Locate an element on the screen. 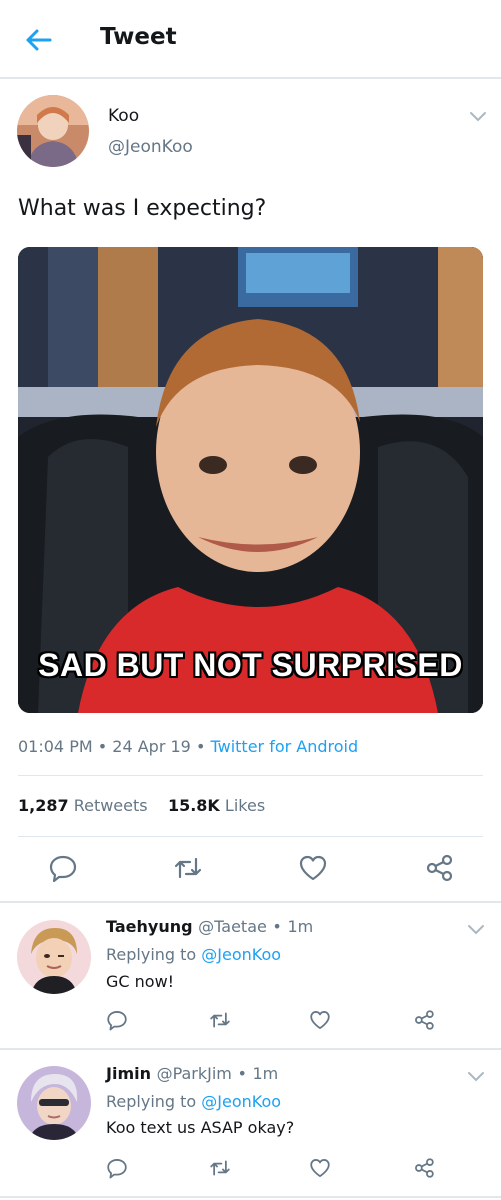 The image size is (501, 1200). reply-header: Taehyung @Taetae • 1m is located at coordinates (209, 926).